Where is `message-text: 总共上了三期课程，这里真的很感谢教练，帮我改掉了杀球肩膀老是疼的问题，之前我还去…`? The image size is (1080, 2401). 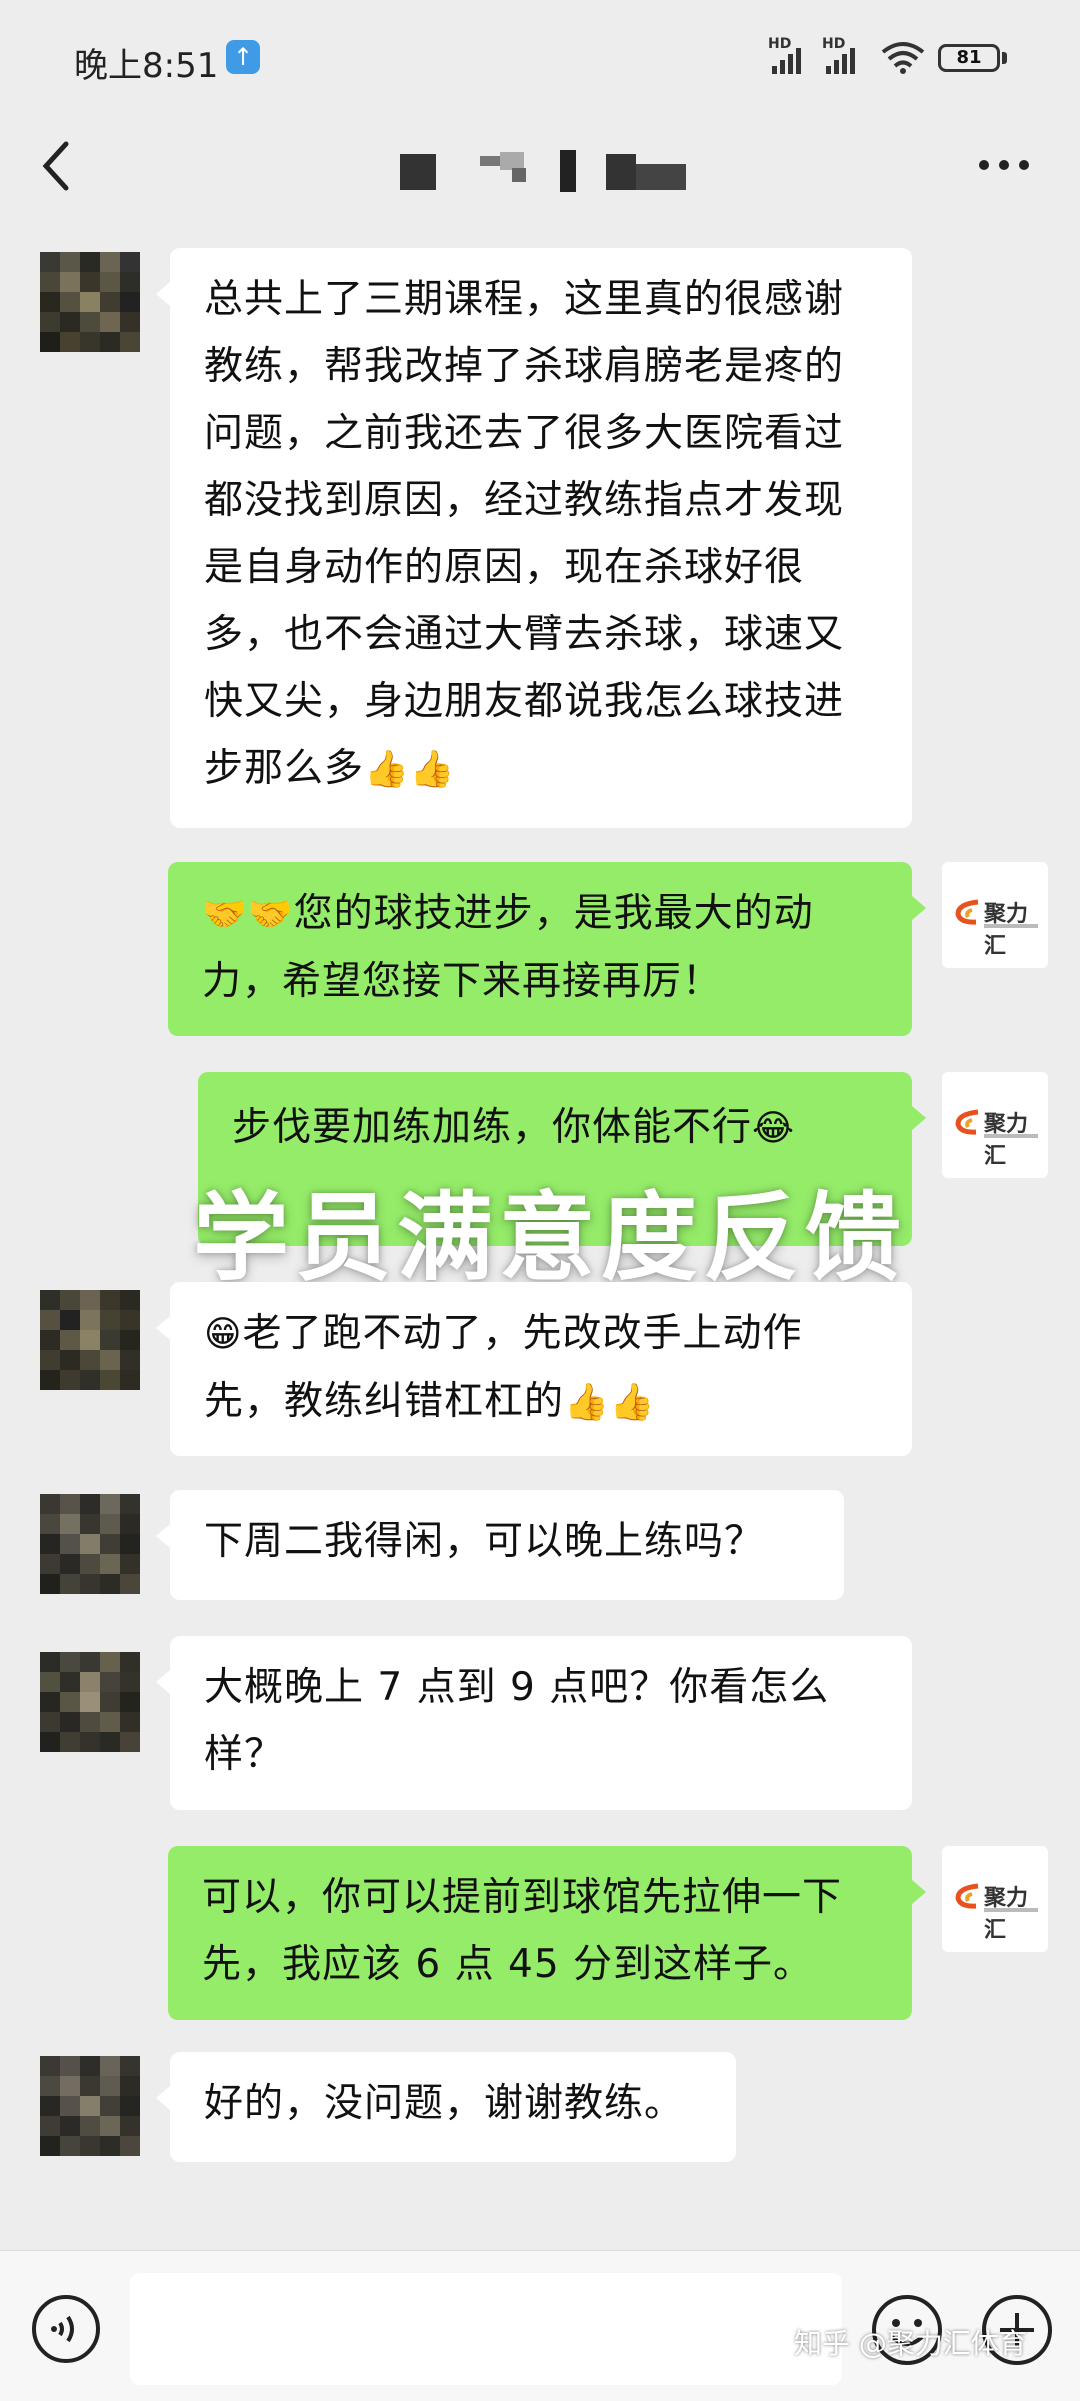 message-text: 总共上了三期课程，这里真的很感谢教练，帮我改掉了杀球肩膀老是疼的问题，之前我还去… is located at coordinates (524, 534).